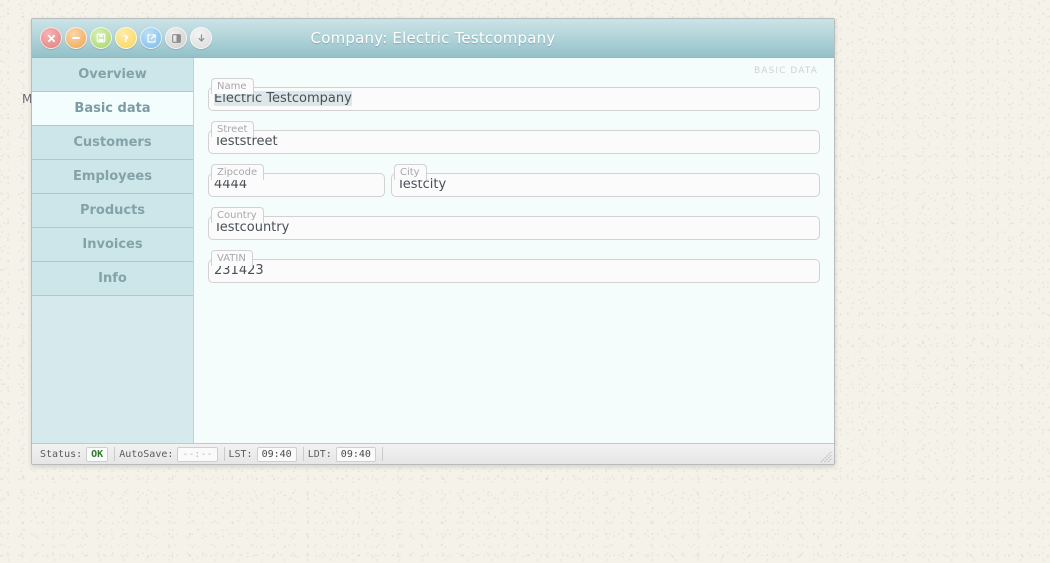 Image resolution: width=1050 pixels, height=563 pixels. I want to click on city-input: Testcity, so click(605, 185).